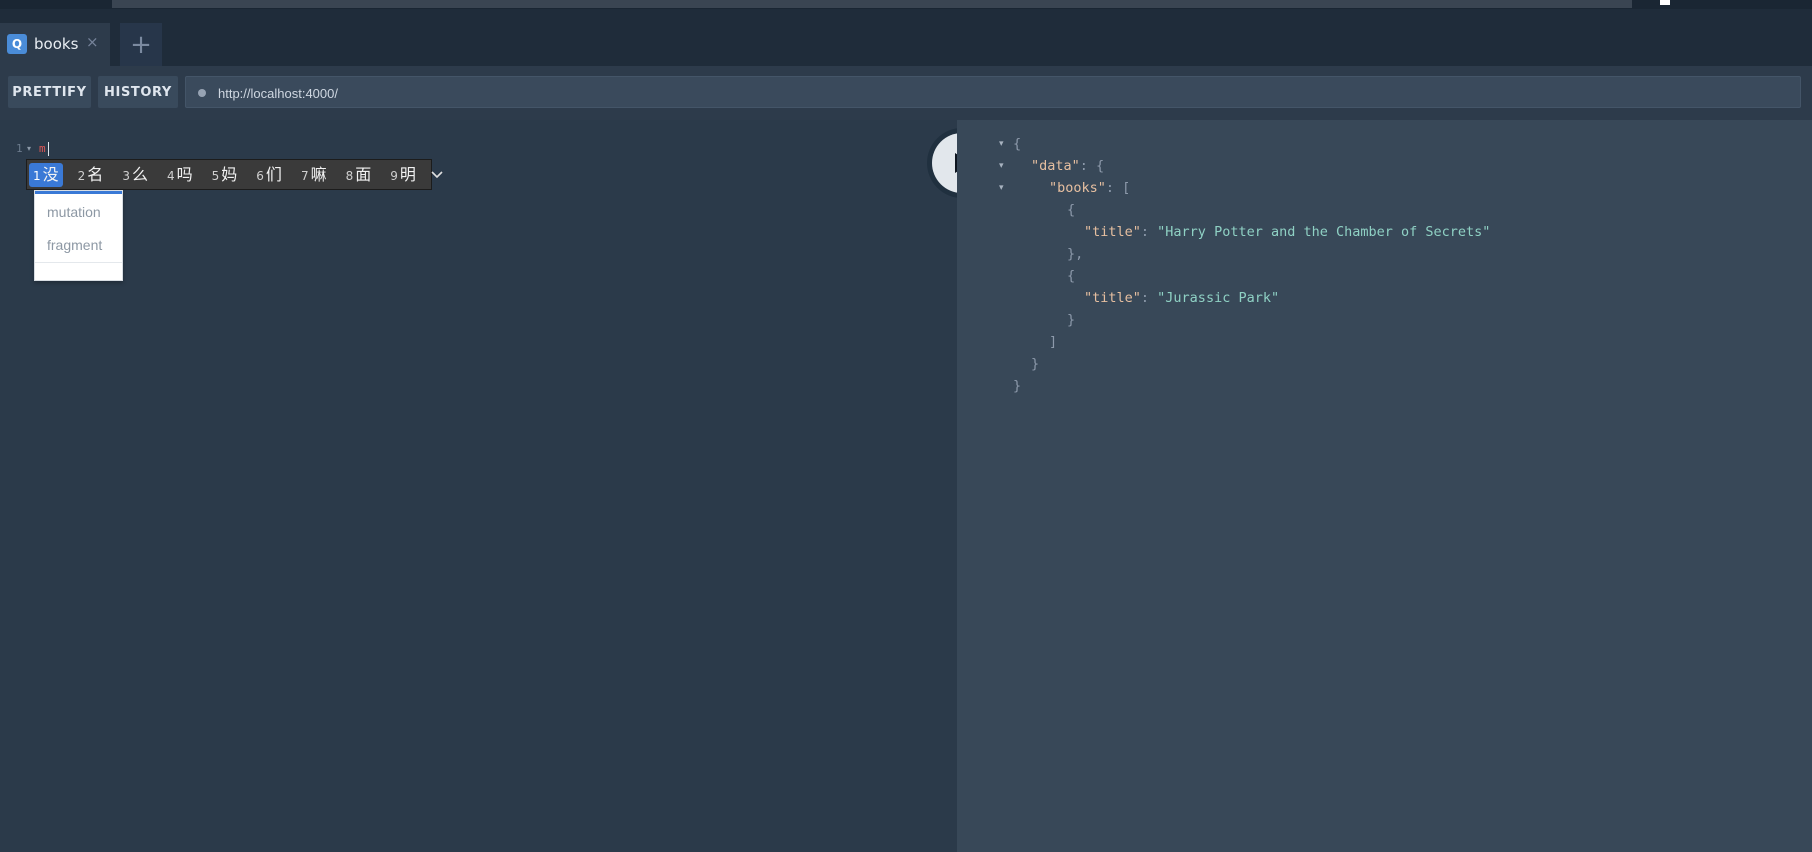  I want to click on history-button: HISTORY, so click(138, 92).